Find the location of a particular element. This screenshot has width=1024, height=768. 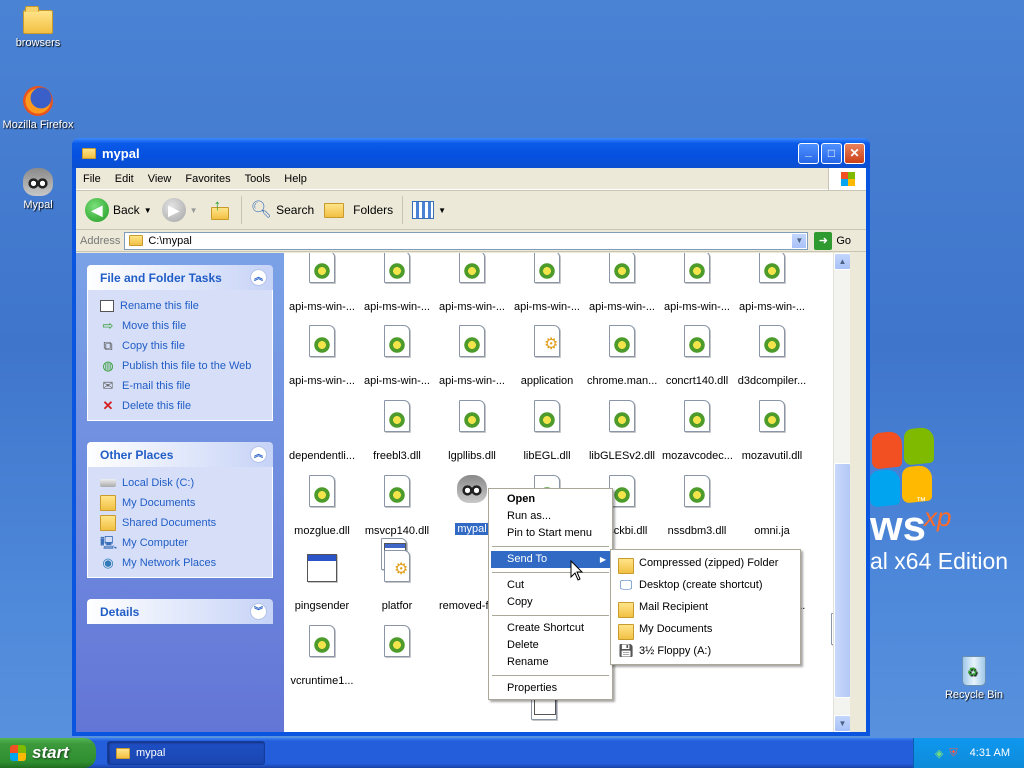

place-my-computer: 🖳 My Computer is located at coordinates (186, 543).